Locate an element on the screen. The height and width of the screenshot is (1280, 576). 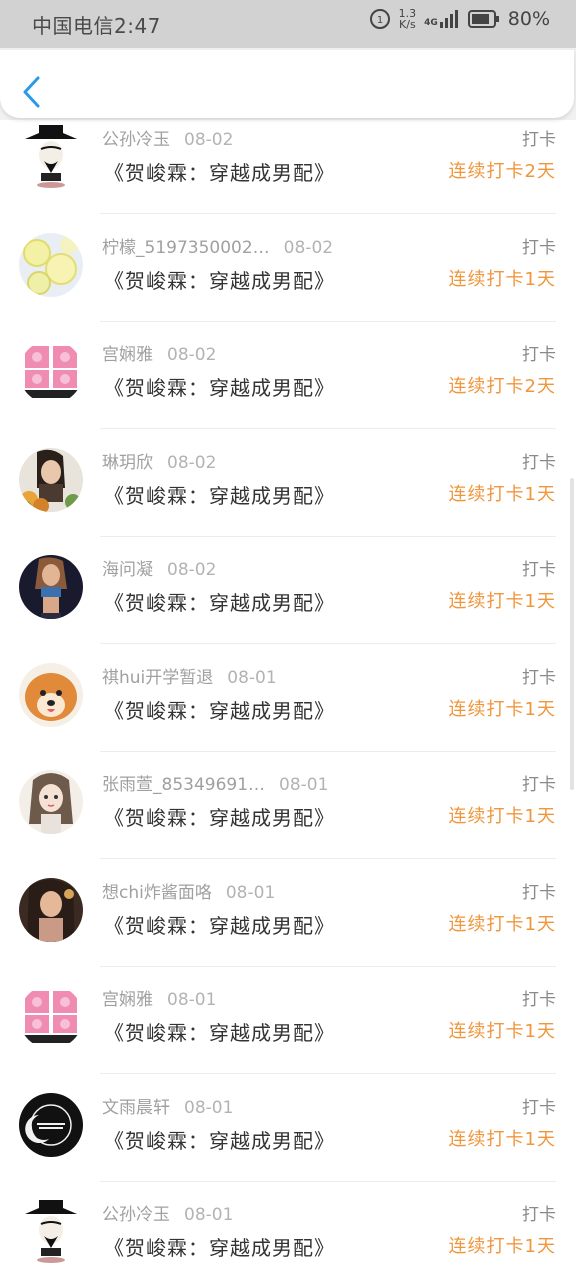
user-meta: 公孙冷玉 08-01 is located at coordinates (167, 1212).